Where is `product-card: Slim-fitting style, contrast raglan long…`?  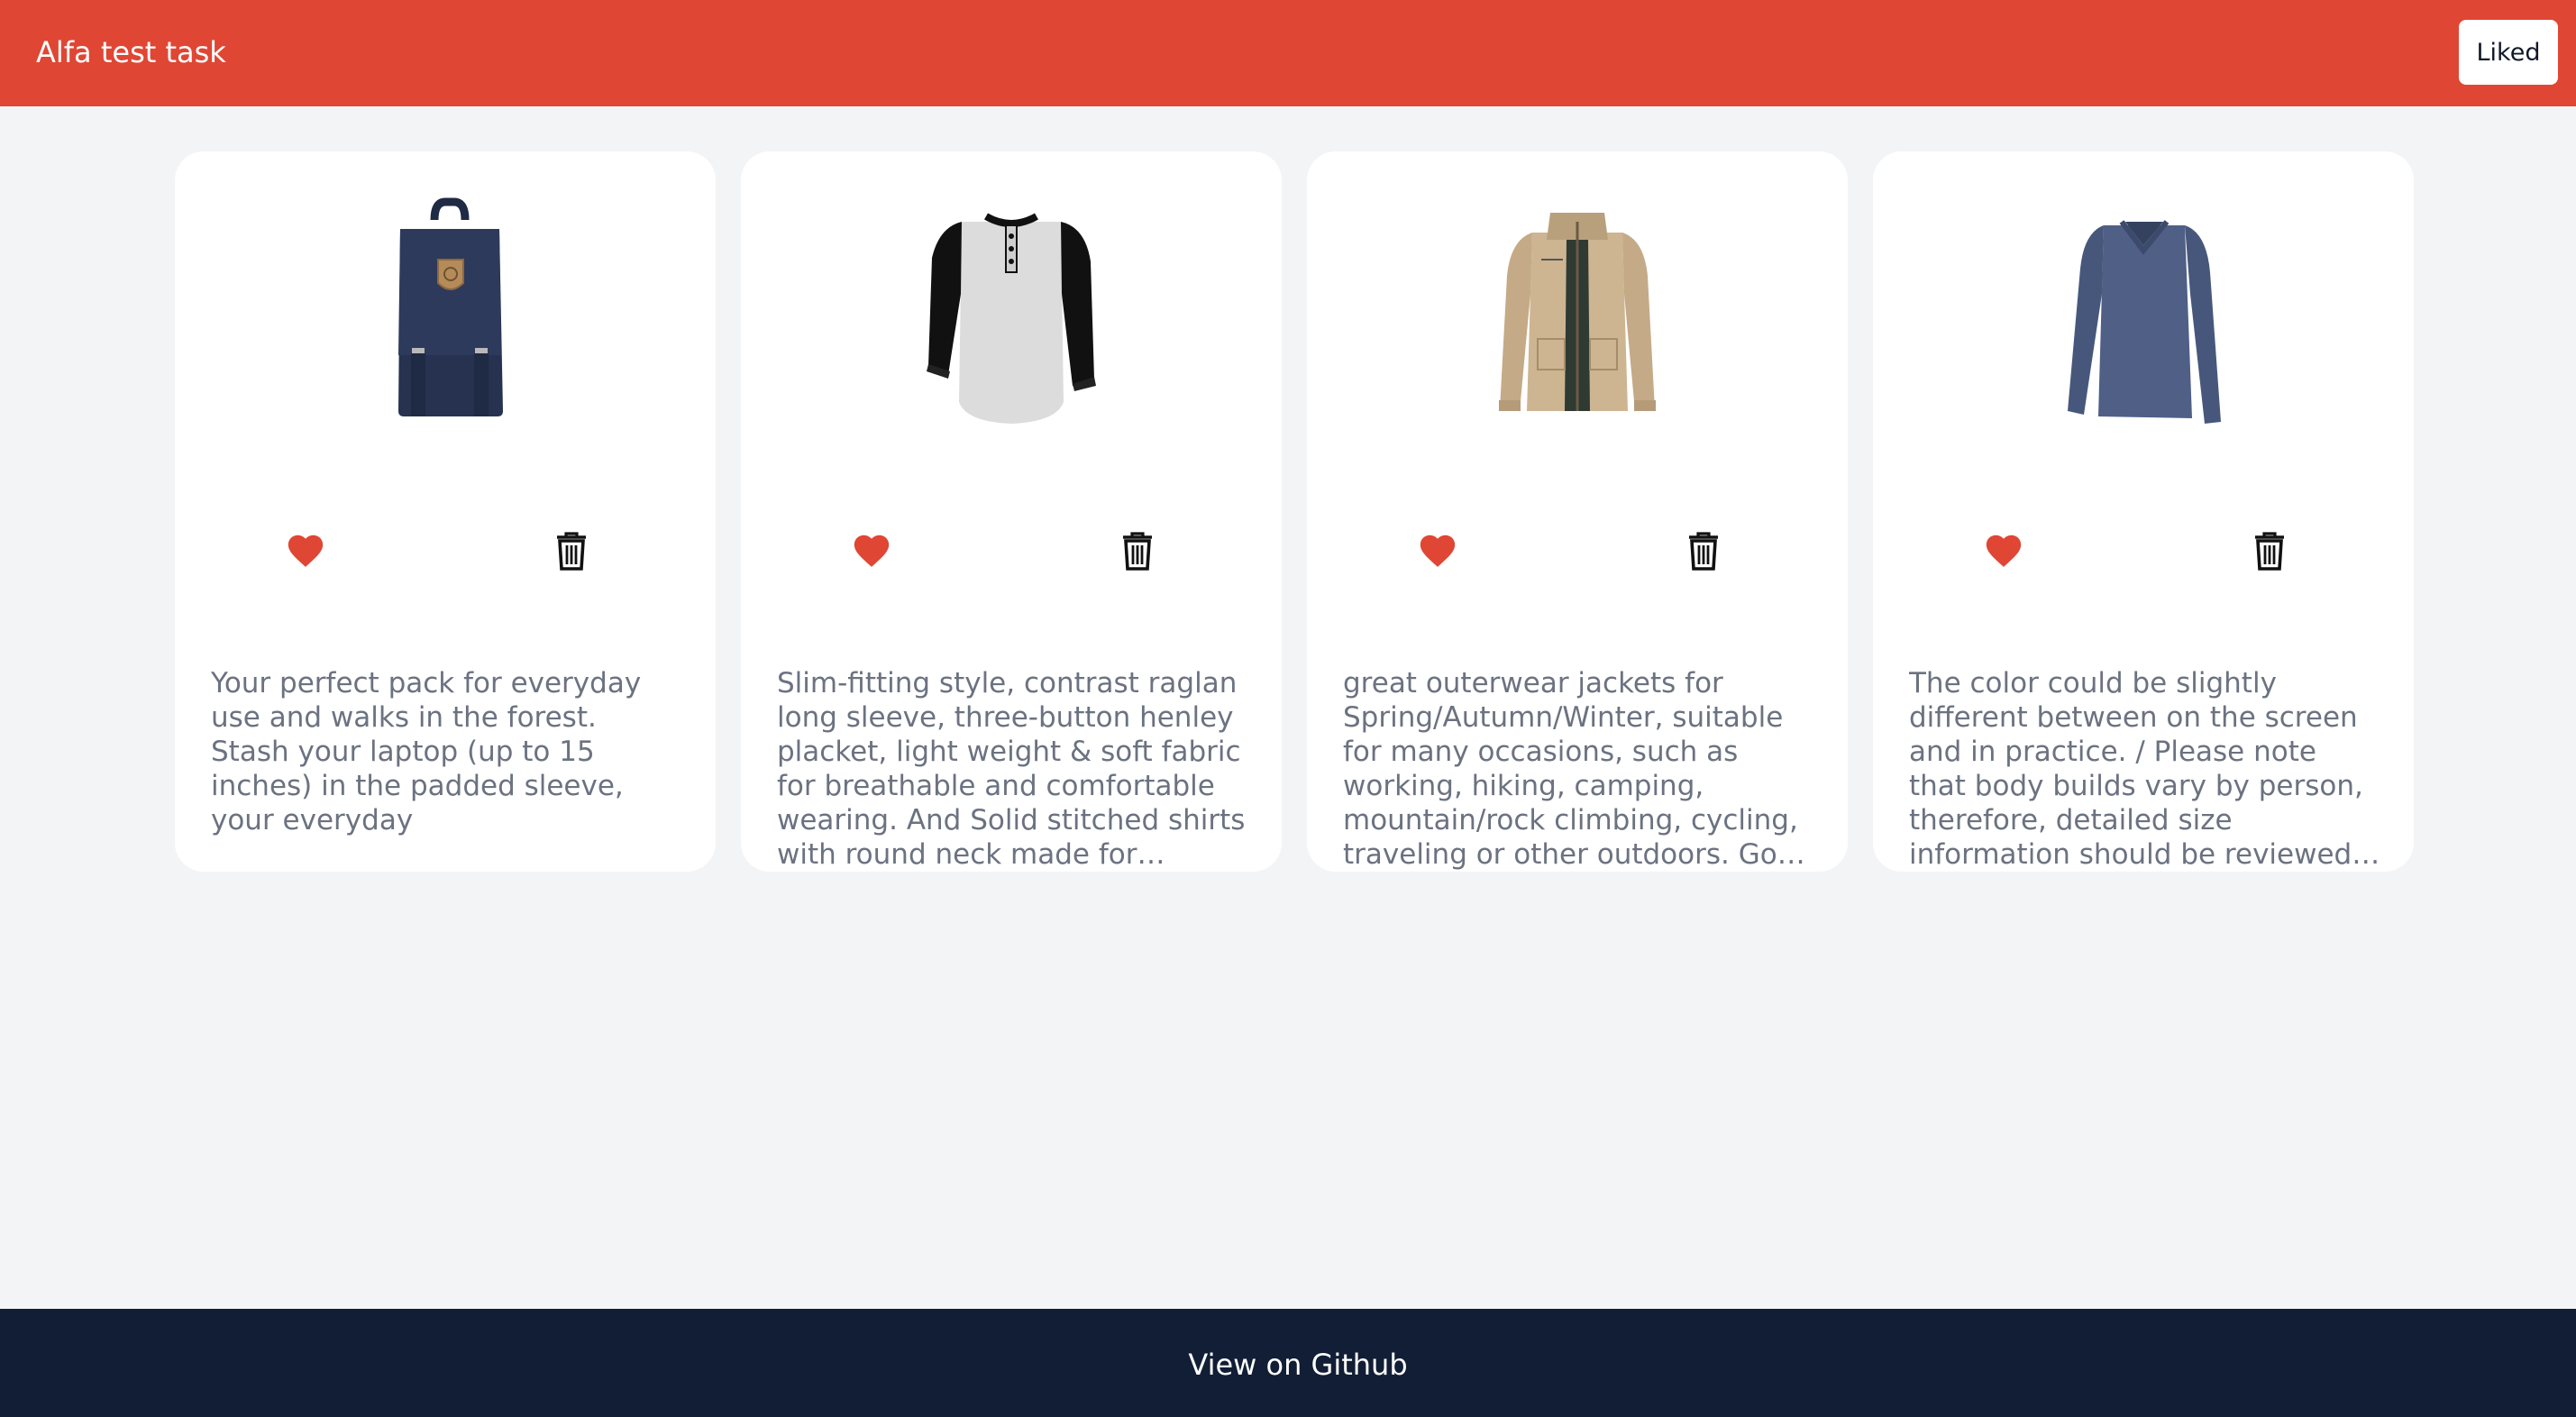
product-card: Slim-fitting style, contrast raglan long… is located at coordinates (1011, 512).